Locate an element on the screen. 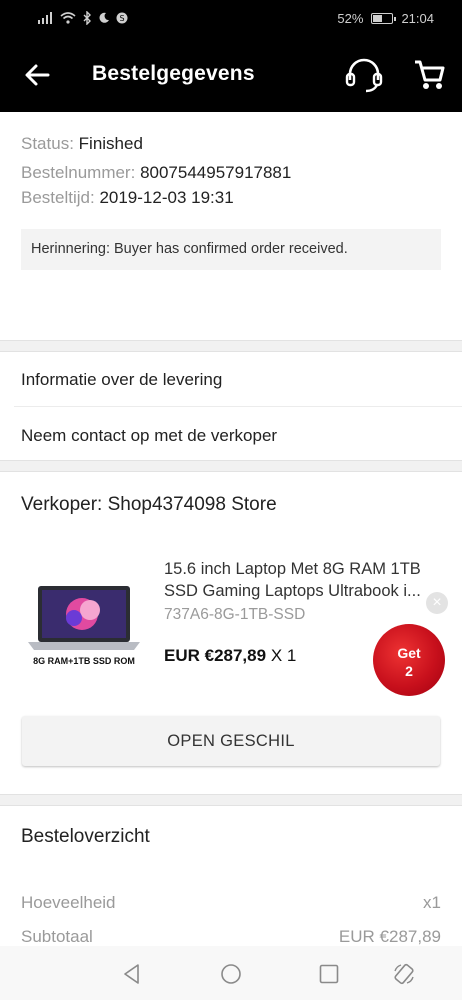 The height and width of the screenshot is (1000, 462). order-time-label: Besteltijd: is located at coordinates (58, 197).